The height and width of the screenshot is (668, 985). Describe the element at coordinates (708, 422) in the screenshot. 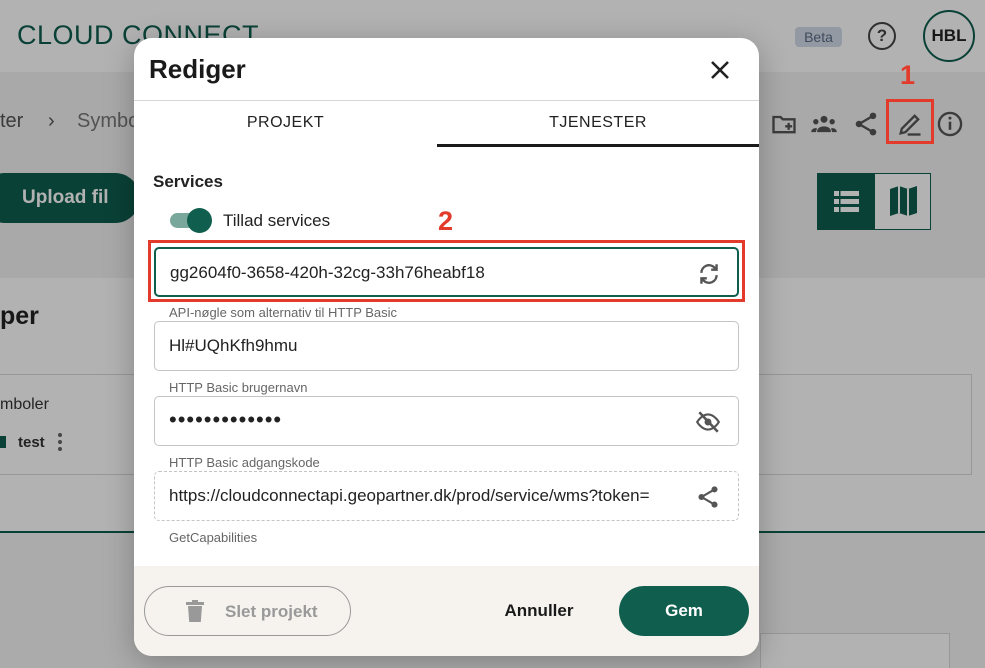

I see `eye-off-icon` at that location.